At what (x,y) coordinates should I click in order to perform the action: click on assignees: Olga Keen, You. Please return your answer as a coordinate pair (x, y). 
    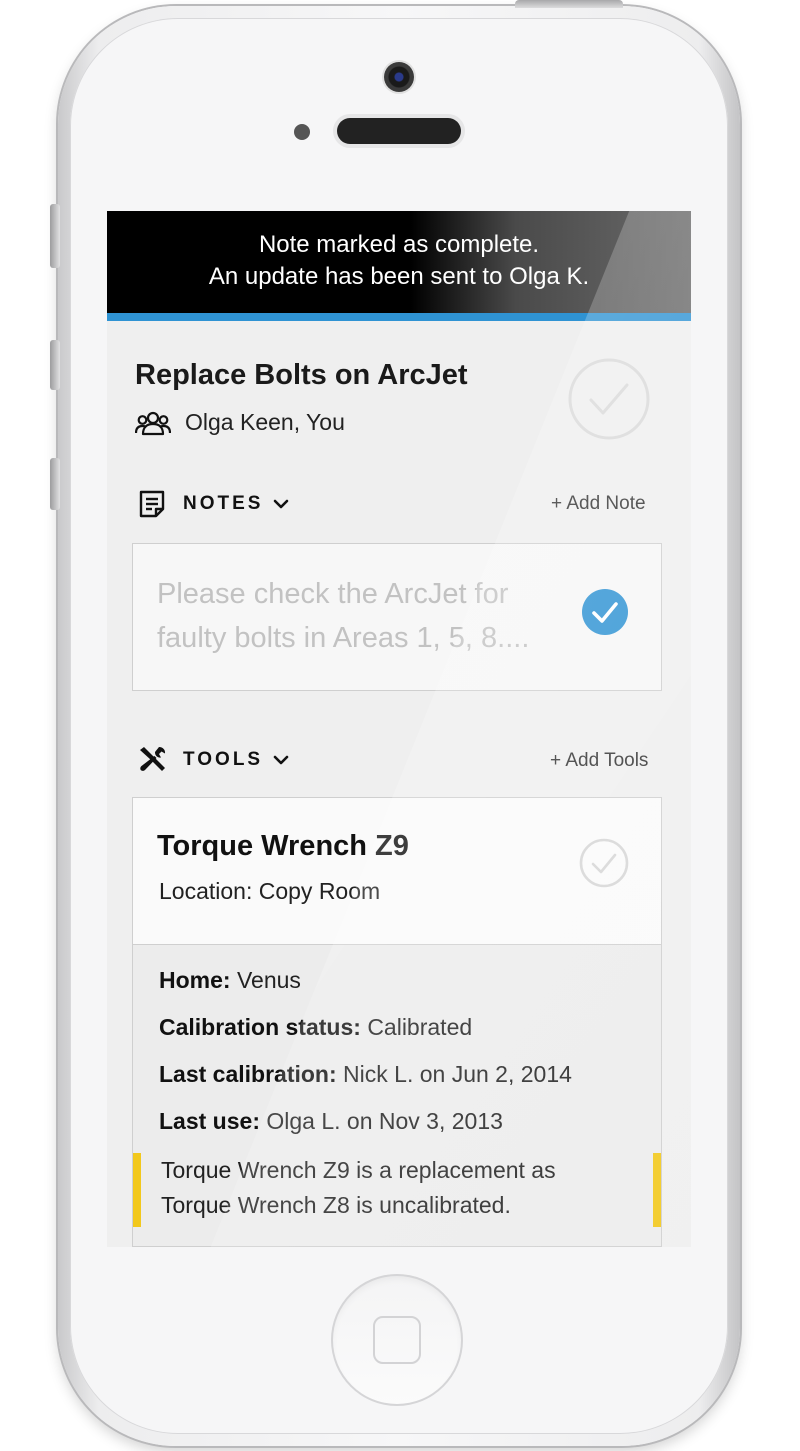
    Looking at the image, I should click on (240, 422).